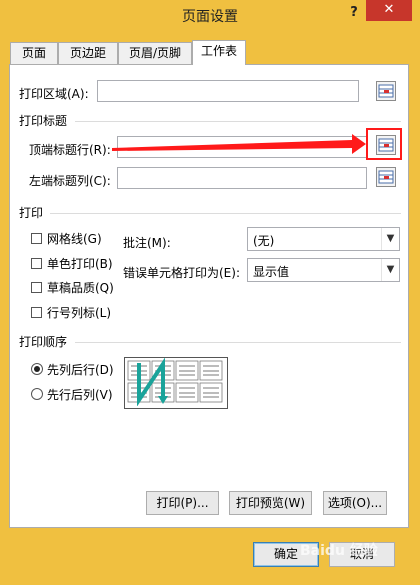 The image size is (420, 585). Describe the element at coordinates (70, 150) in the screenshot. I see `rows-to-repeat-label: 顶端标题行(R):` at that location.